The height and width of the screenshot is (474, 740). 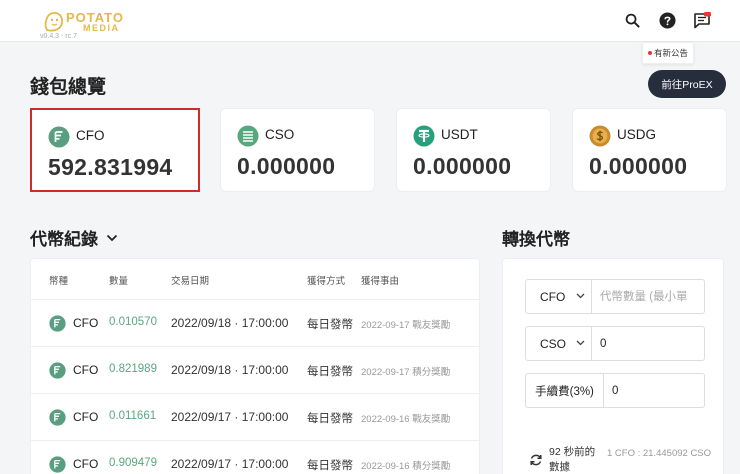 I want to click on wallet-card-cso: CSO 0.000000, so click(x=297, y=150).